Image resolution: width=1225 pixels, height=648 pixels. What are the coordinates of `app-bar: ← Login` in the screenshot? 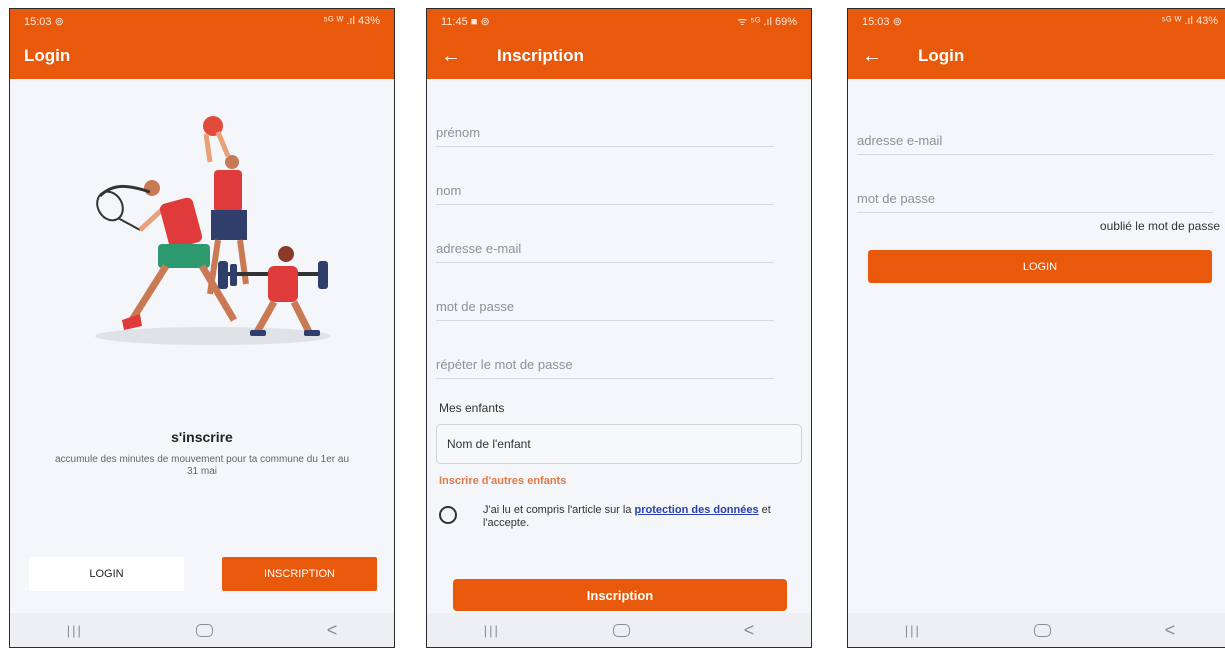 It's located at (1036, 56).